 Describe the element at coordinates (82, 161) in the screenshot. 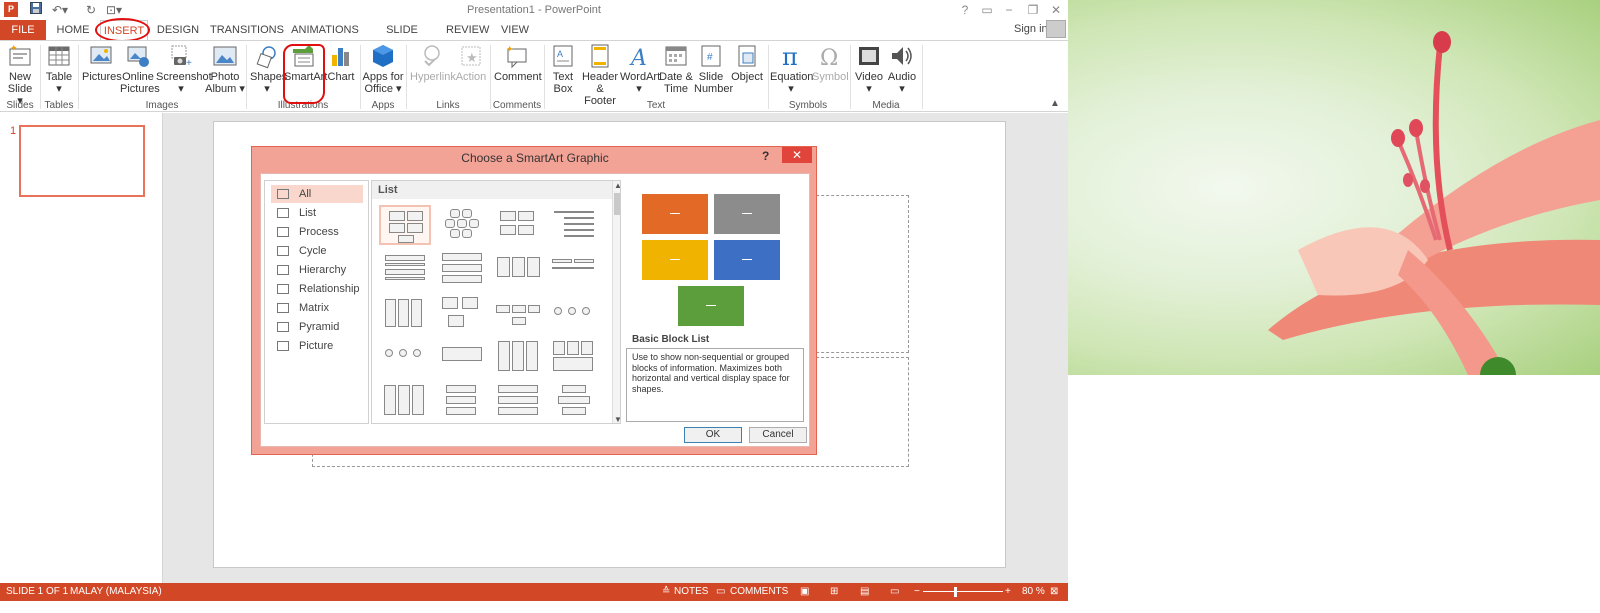

I see `slide-thumbnail` at that location.